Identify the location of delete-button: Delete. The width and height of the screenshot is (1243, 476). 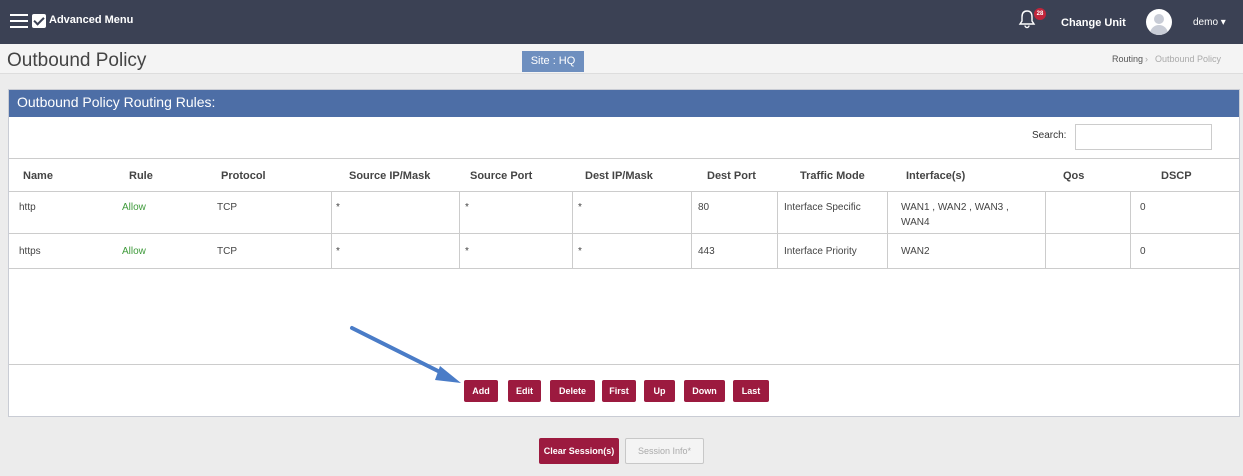
(572, 391).